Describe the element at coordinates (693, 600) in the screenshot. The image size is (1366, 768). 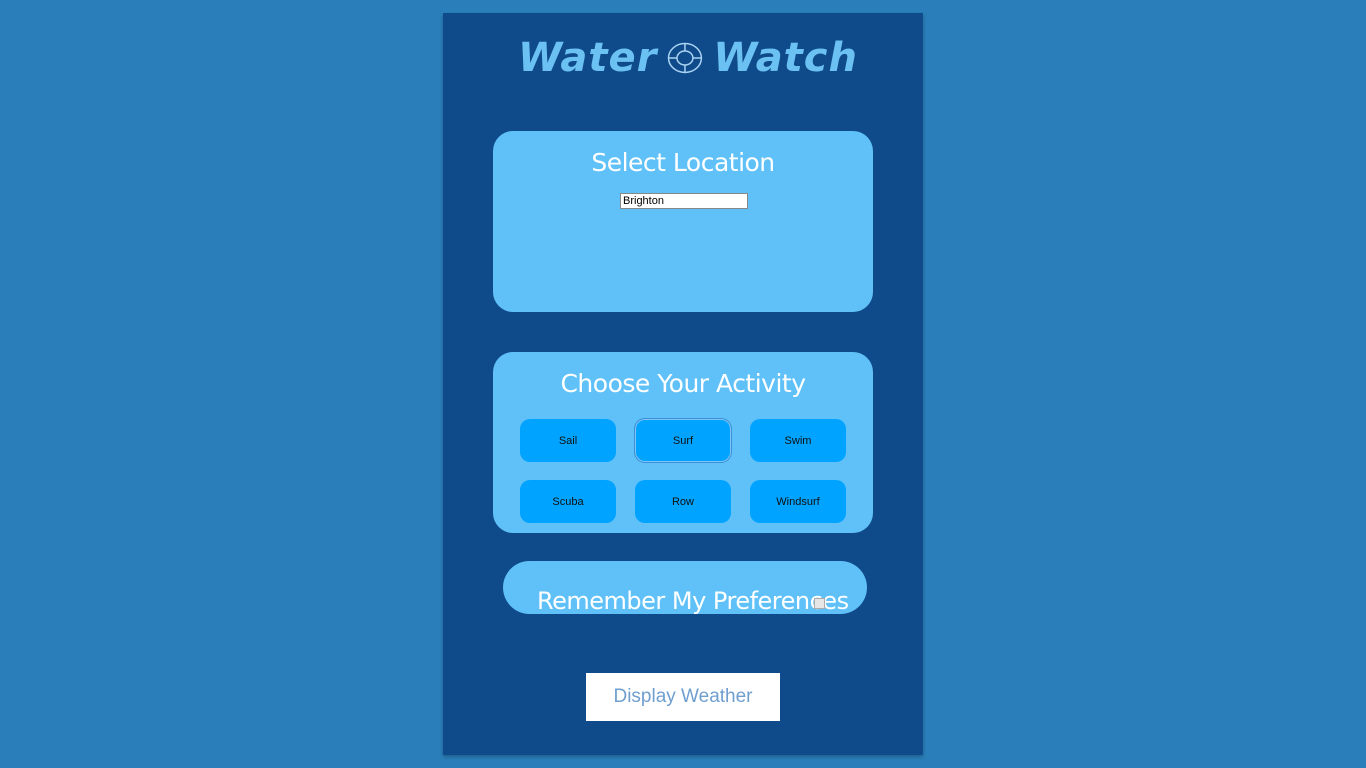
I see `remember-label: Remember My Preferences` at that location.